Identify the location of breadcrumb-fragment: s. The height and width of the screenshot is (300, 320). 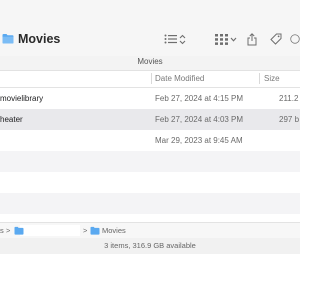
(2, 230).